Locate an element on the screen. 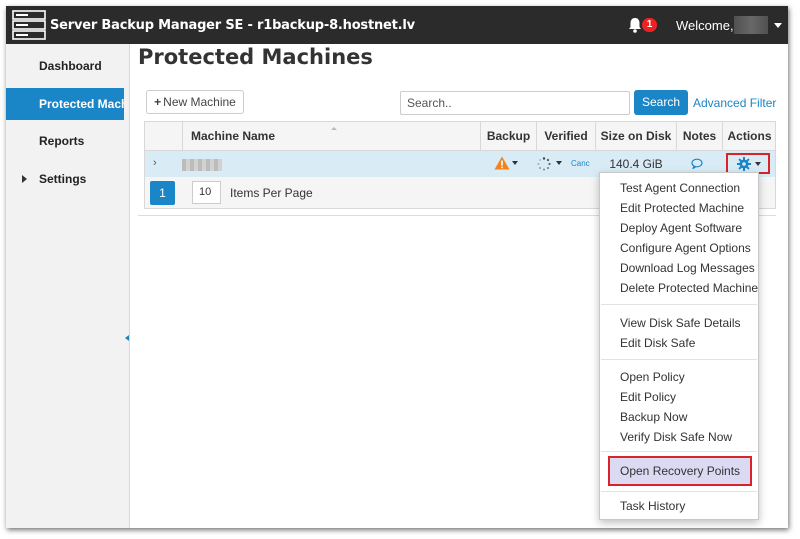 The height and width of the screenshot is (539, 800). size-on-disk-value: 140.4 GiB is located at coordinates (636, 164).